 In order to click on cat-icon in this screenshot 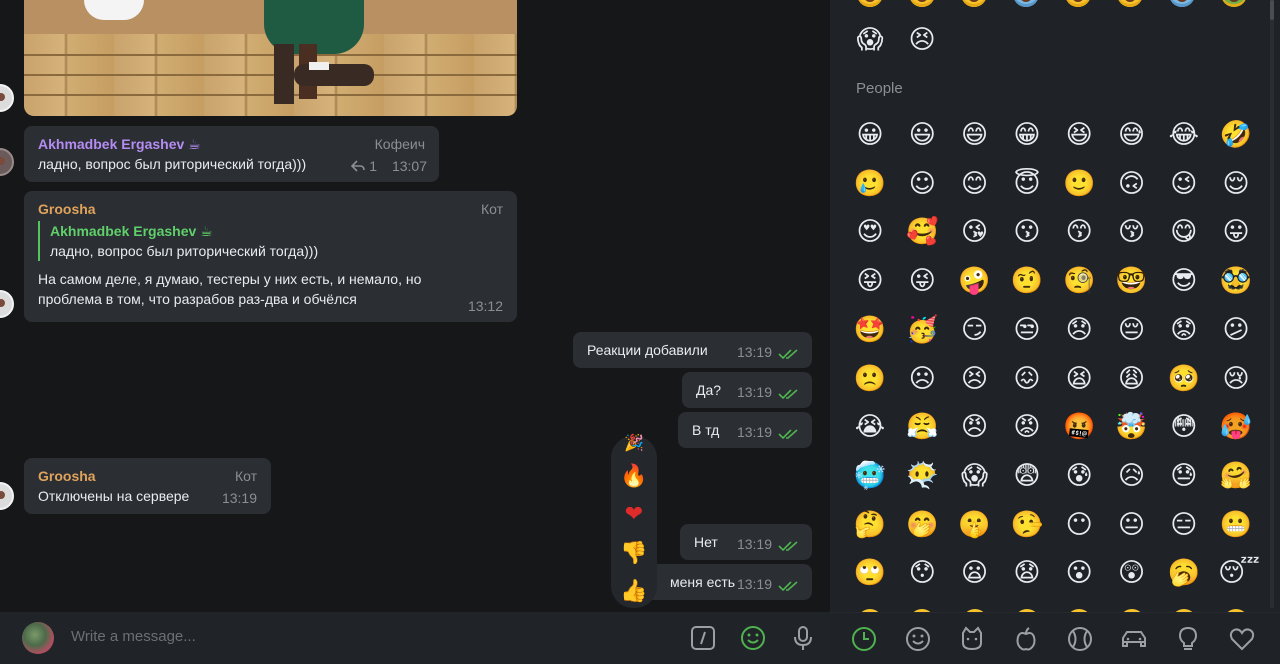, I will do `click(972, 639)`.